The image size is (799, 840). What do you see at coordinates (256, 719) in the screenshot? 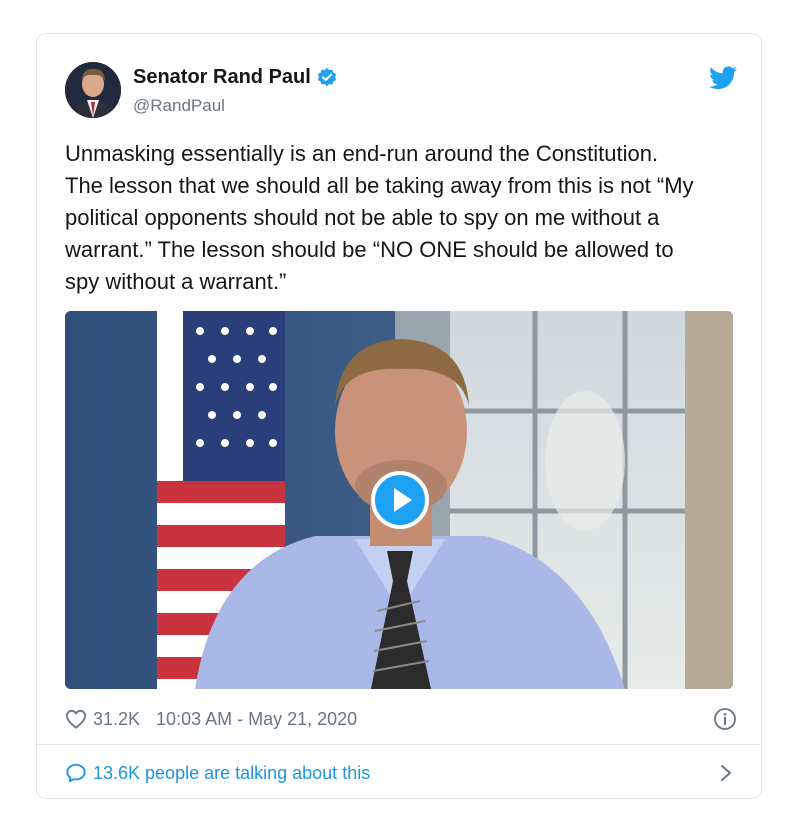
I see `timestamp: 10:03 AM - May 21, 2020` at bounding box center [256, 719].